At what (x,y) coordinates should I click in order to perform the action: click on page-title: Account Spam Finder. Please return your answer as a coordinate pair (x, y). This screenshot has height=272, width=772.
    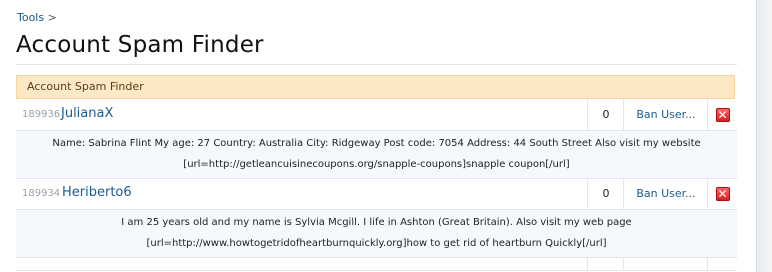
    Looking at the image, I should click on (140, 45).